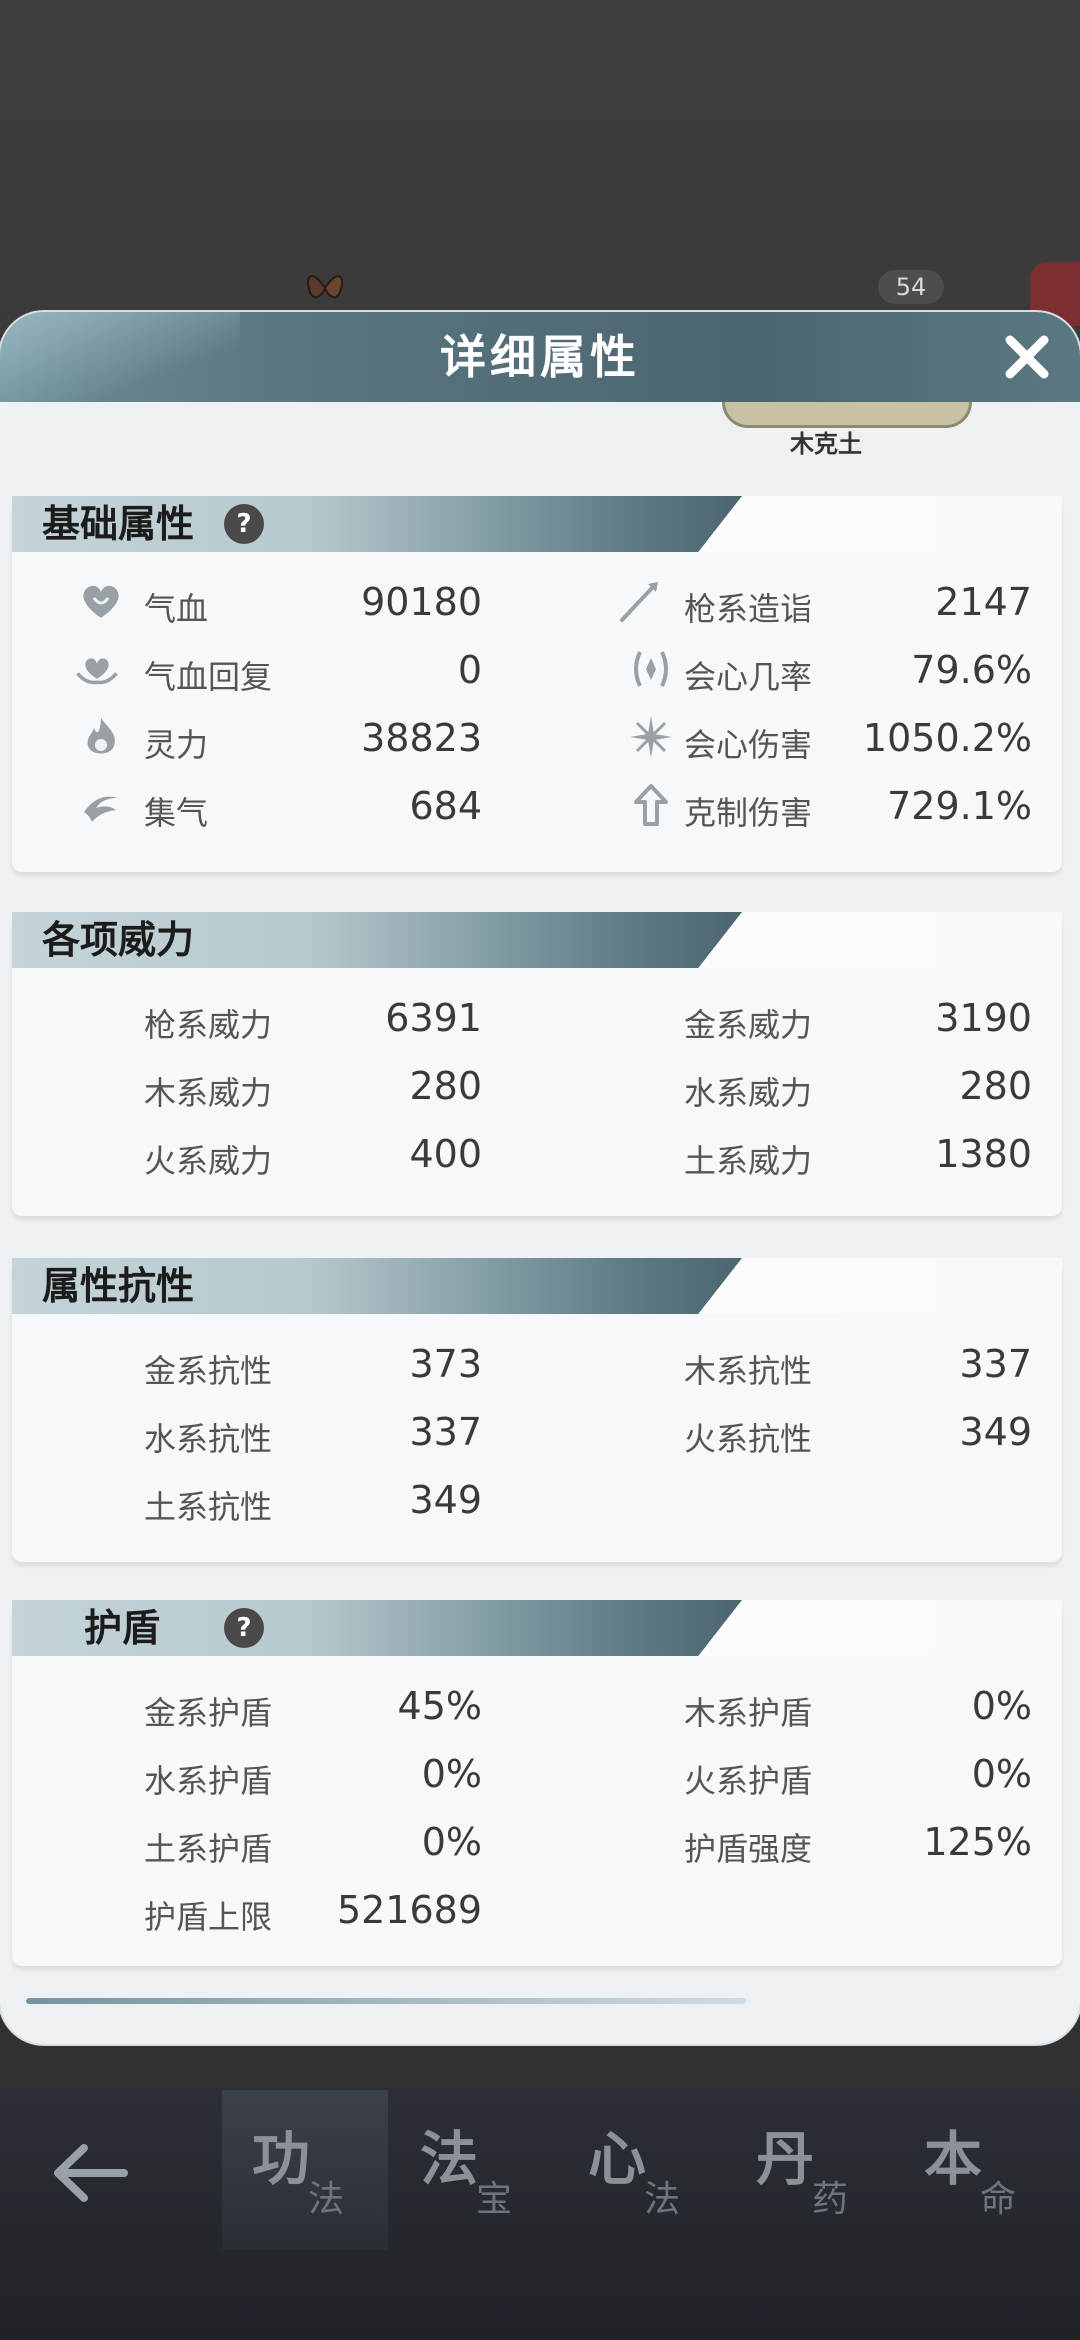  What do you see at coordinates (122, 1628) in the screenshot?
I see `section-title: 护盾` at bounding box center [122, 1628].